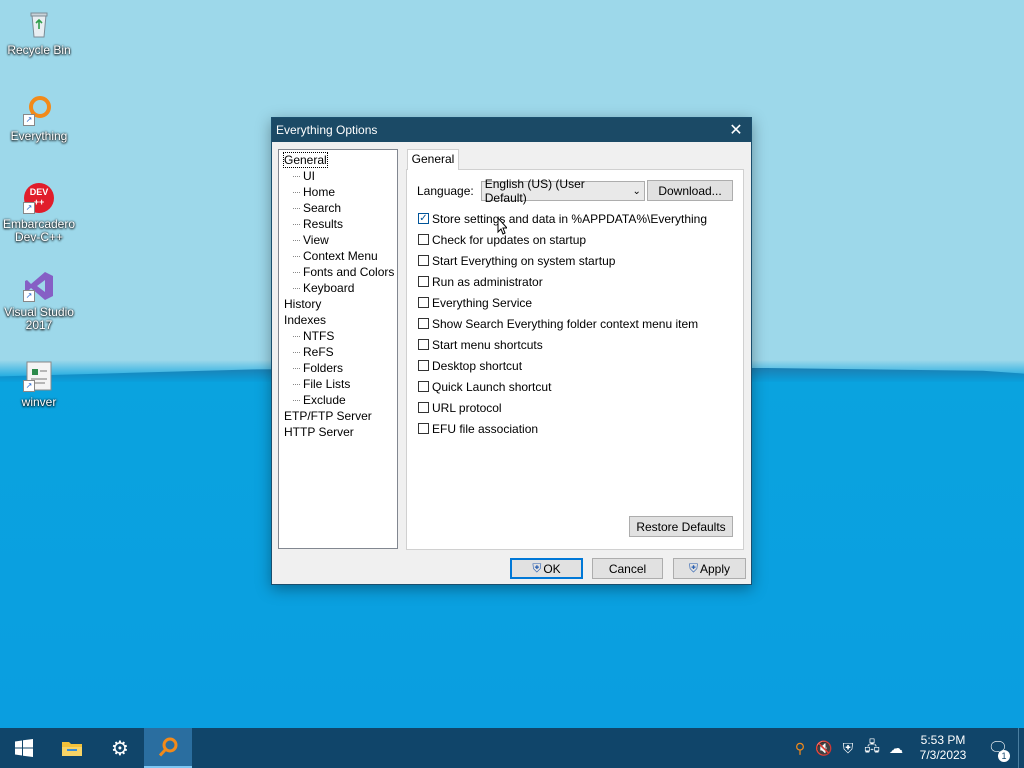 The width and height of the screenshot is (1024, 768). What do you see at coordinates (896, 748) in the screenshot?
I see `onedrive-cloud-icon: ☁` at bounding box center [896, 748].